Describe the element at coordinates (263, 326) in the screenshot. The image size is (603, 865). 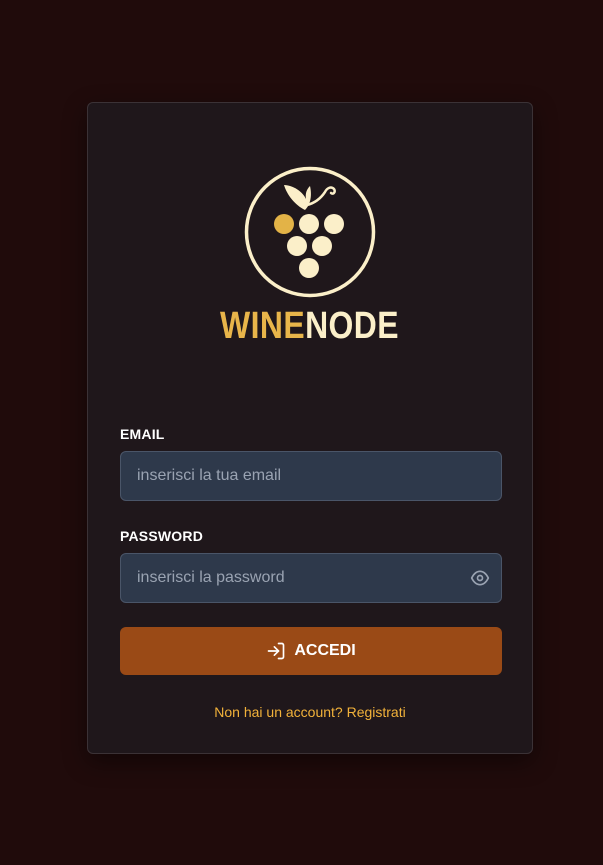
I see `brand-name-part1: WINE` at that location.